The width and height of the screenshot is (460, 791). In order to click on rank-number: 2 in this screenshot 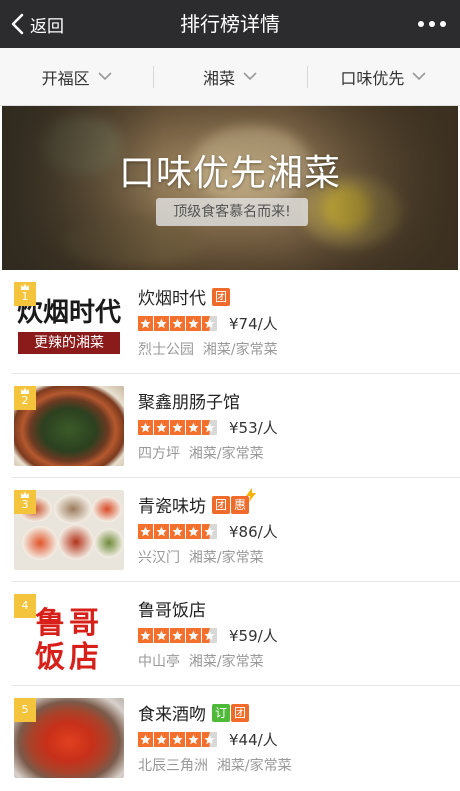, I will do `click(25, 400)`.